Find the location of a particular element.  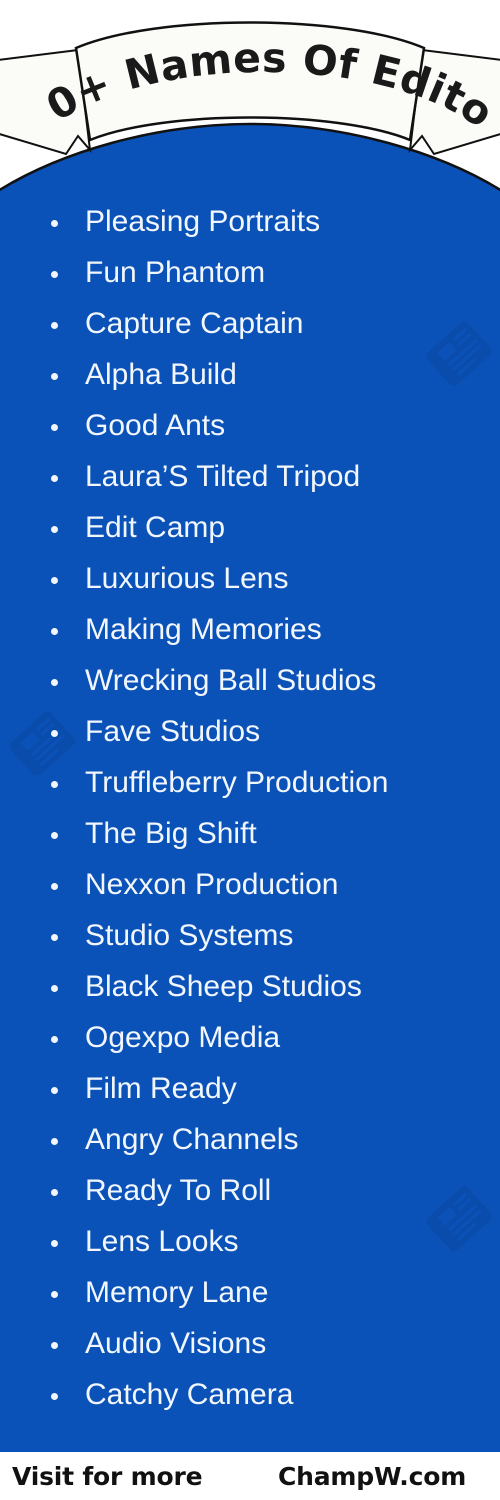

list-item: Making Memories is located at coordinates (250, 629).